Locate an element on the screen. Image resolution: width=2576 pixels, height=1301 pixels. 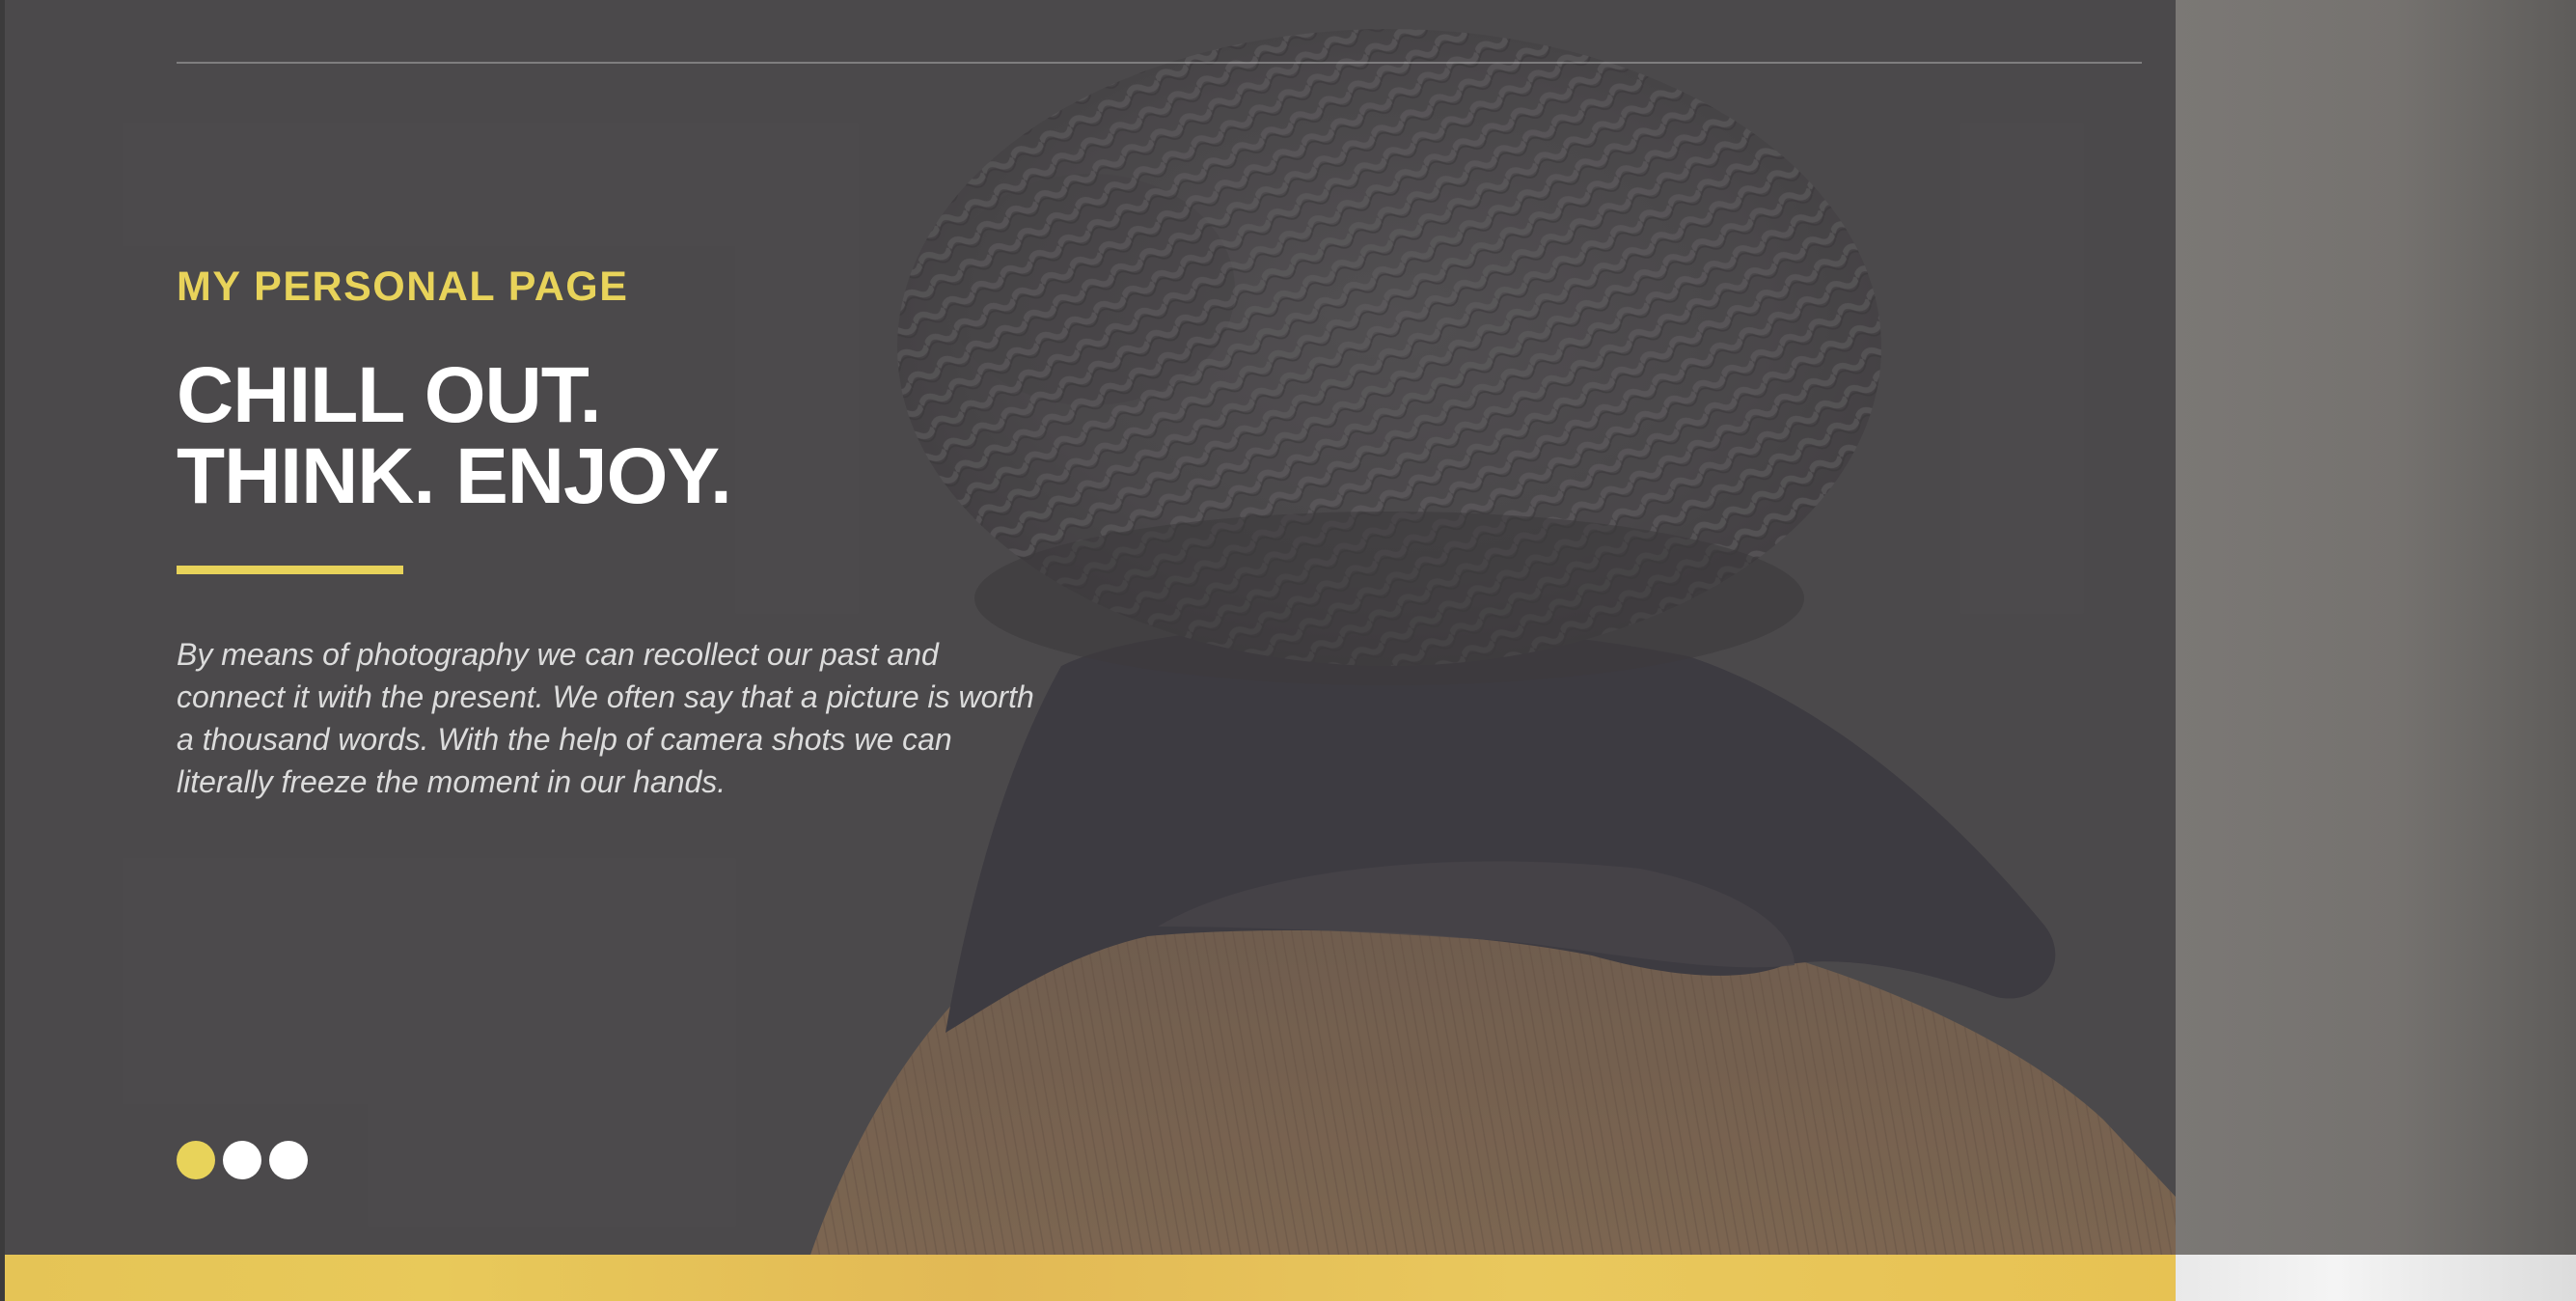
headline-line-2: THINK. ENJOY. is located at coordinates (455, 476).